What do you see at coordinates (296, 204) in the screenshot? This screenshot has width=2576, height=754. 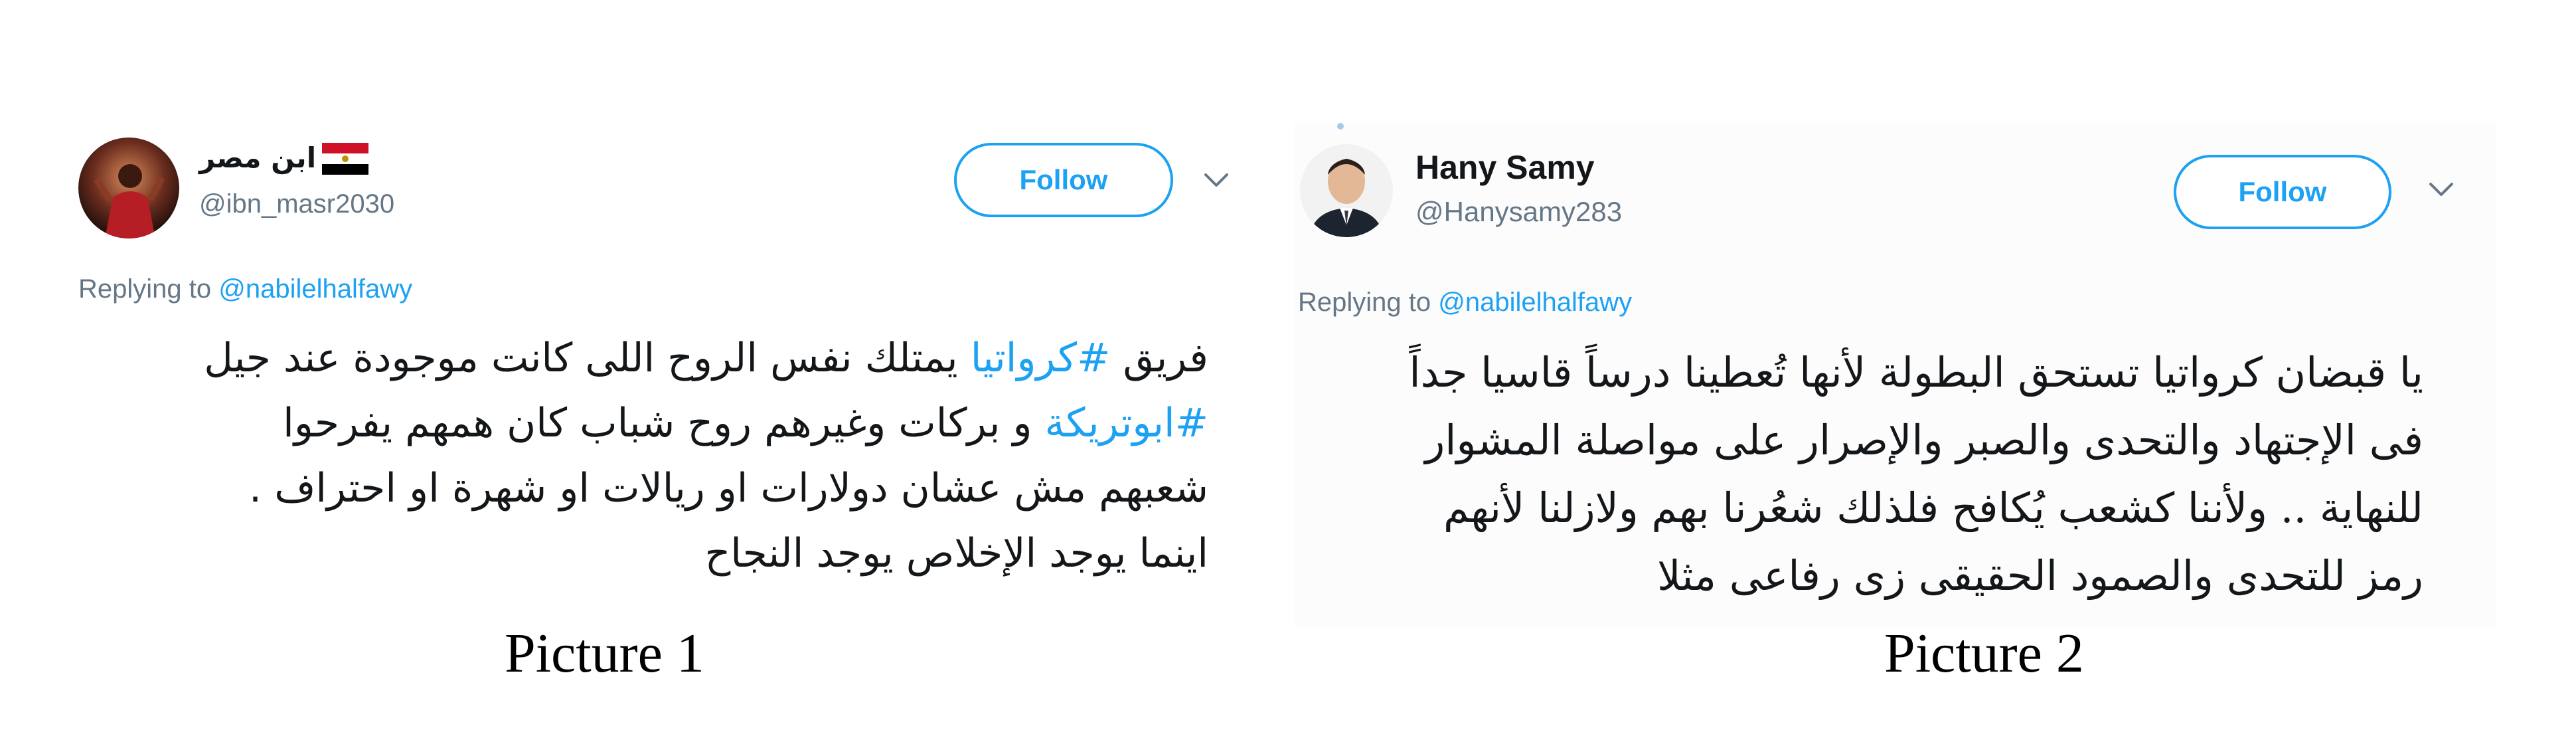 I see `user-handle: @ibn_masr2030` at bounding box center [296, 204].